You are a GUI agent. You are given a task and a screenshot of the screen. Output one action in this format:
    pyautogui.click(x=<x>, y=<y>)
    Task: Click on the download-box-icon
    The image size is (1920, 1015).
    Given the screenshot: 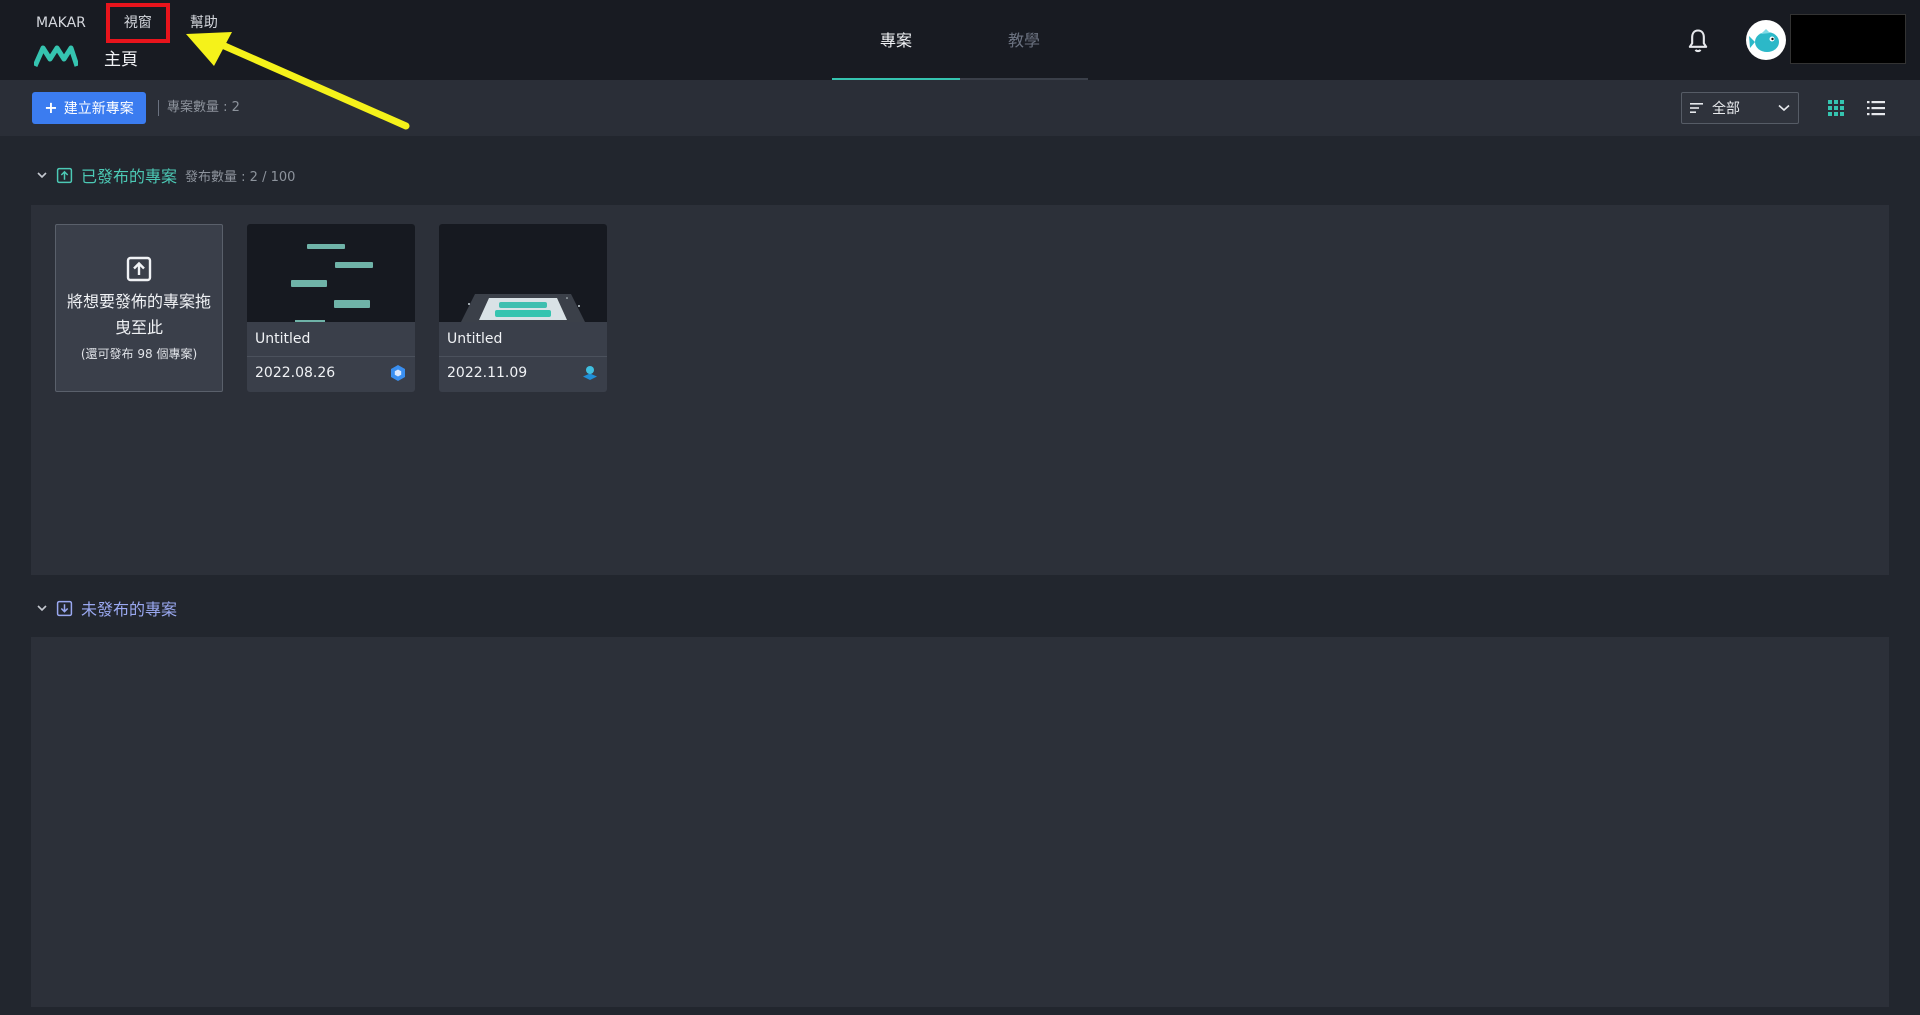 What is the action you would take?
    pyautogui.click(x=64, y=608)
    